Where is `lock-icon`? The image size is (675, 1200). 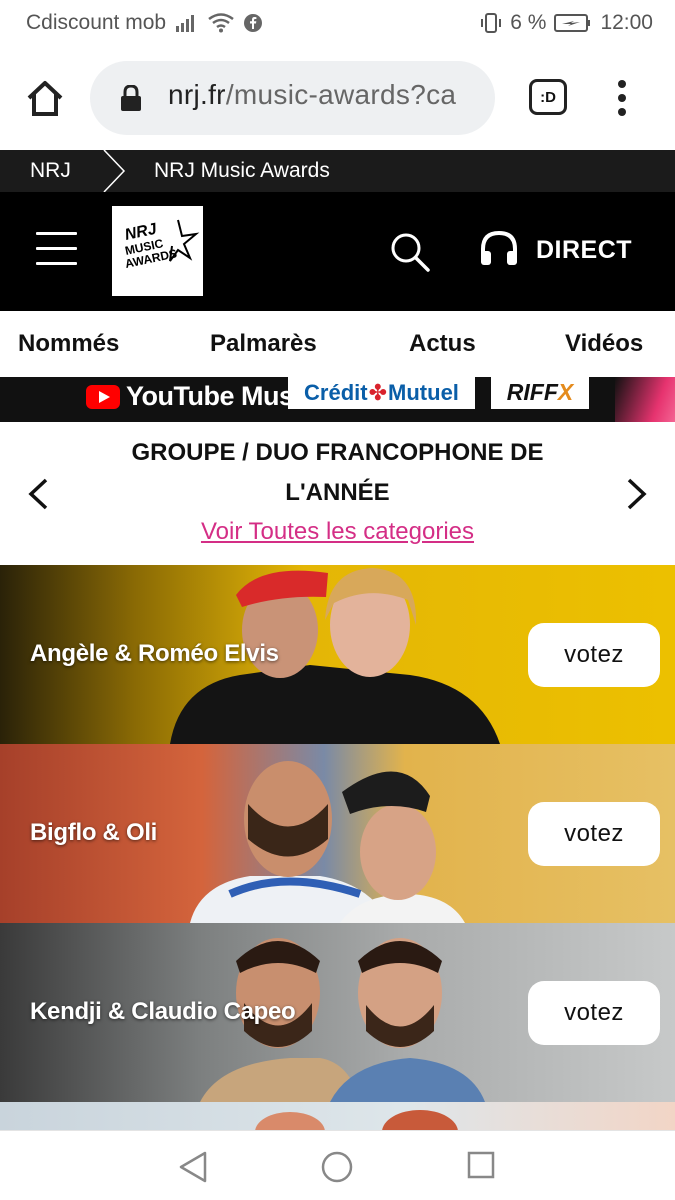 lock-icon is located at coordinates (131, 100).